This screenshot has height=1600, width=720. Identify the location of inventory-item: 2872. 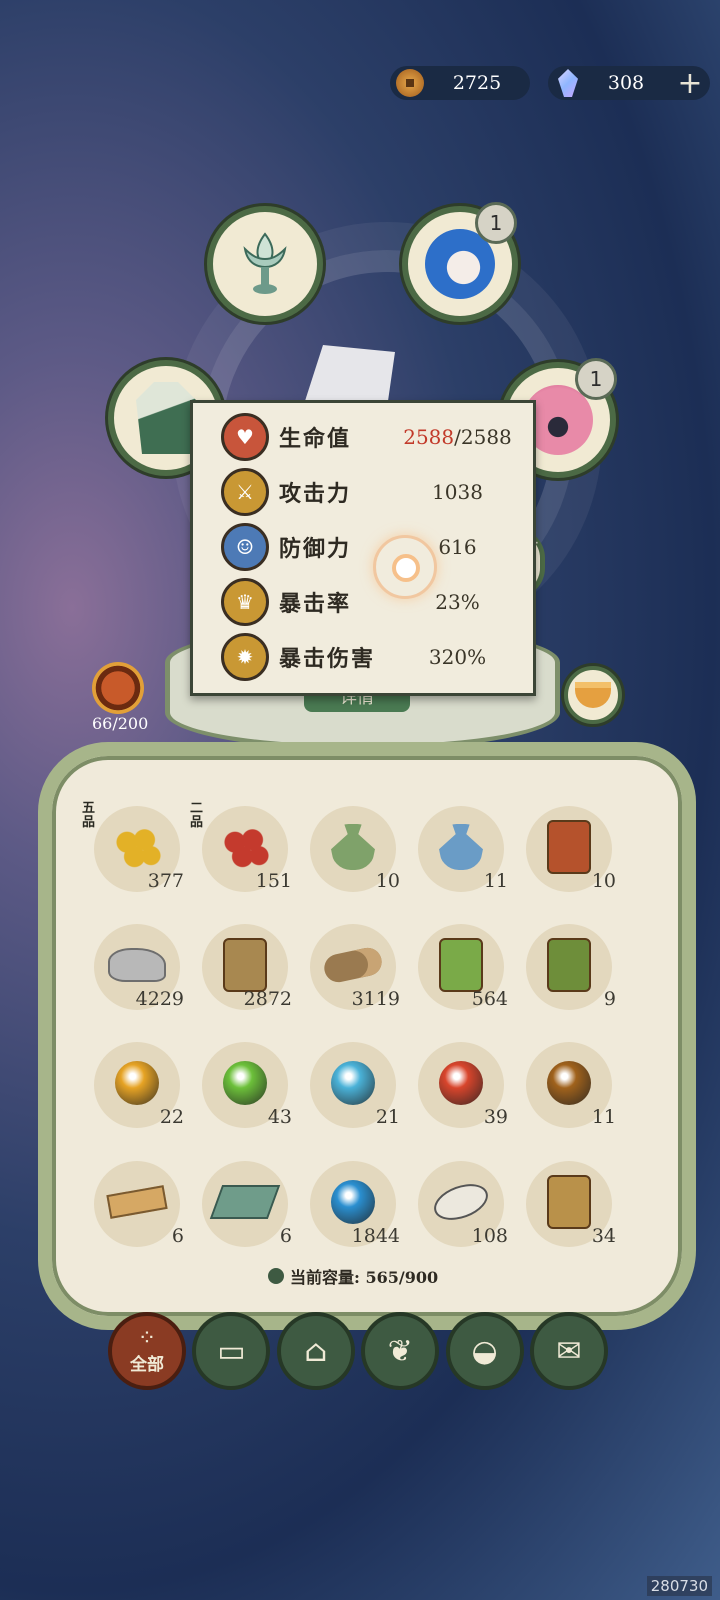
(244, 964).